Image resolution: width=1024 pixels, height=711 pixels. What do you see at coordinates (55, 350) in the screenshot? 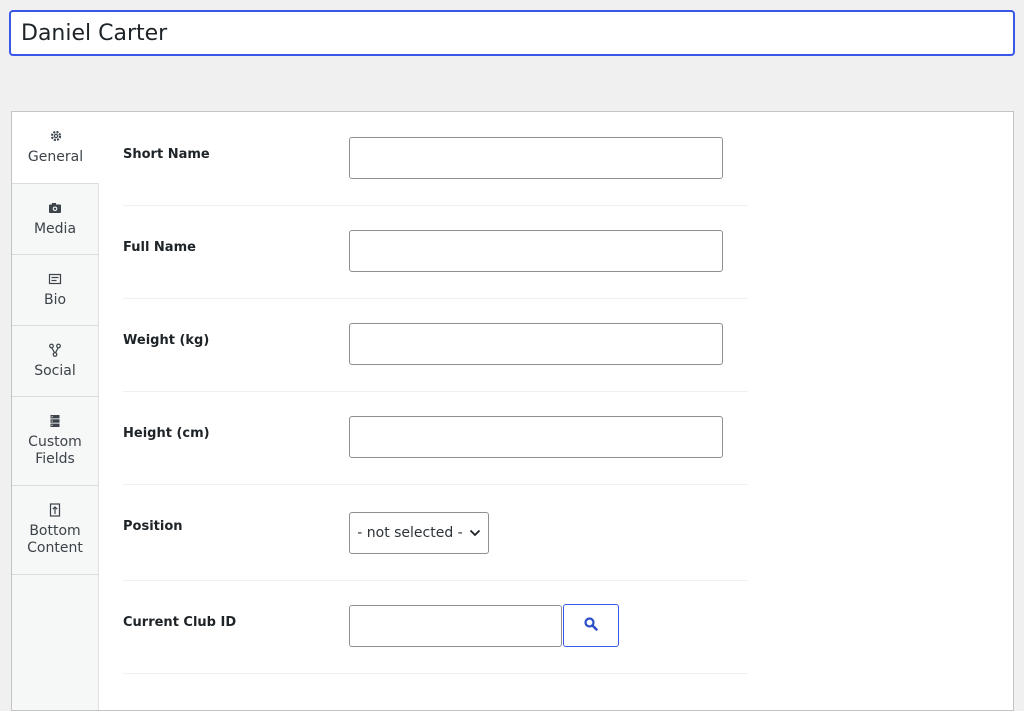
I see `share-icon` at bounding box center [55, 350].